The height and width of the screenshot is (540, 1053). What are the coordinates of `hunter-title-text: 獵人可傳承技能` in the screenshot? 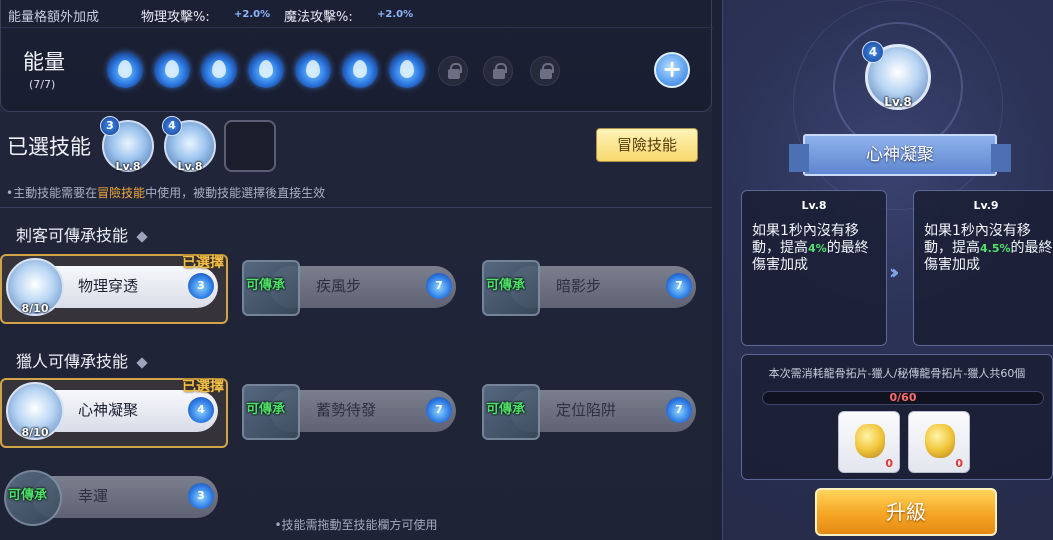 It's located at (72, 361).